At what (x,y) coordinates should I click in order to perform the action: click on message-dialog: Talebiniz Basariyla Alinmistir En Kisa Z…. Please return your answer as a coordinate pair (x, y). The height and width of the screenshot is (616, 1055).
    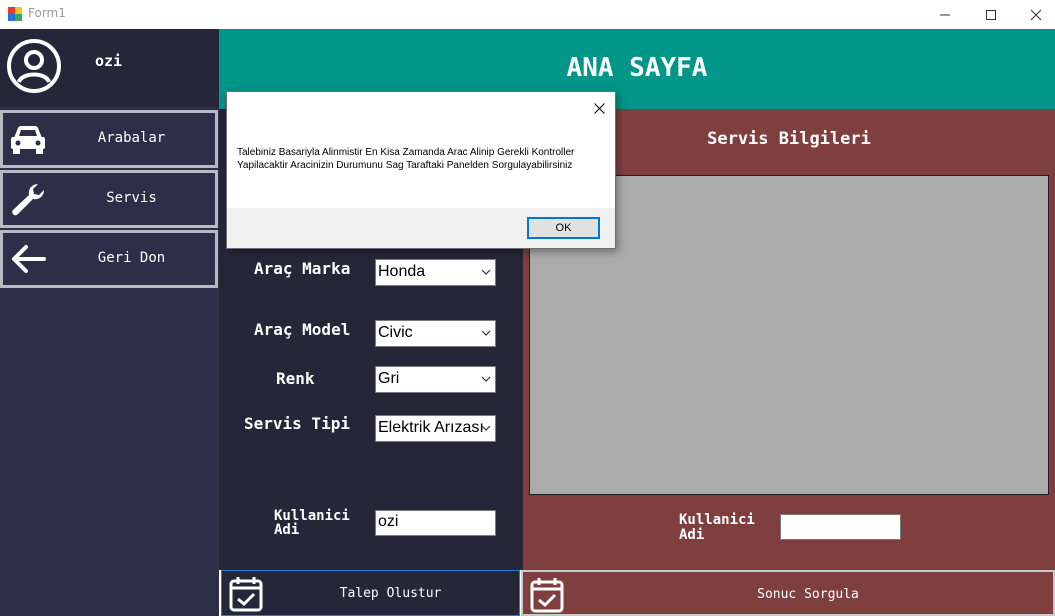
    Looking at the image, I should click on (421, 170).